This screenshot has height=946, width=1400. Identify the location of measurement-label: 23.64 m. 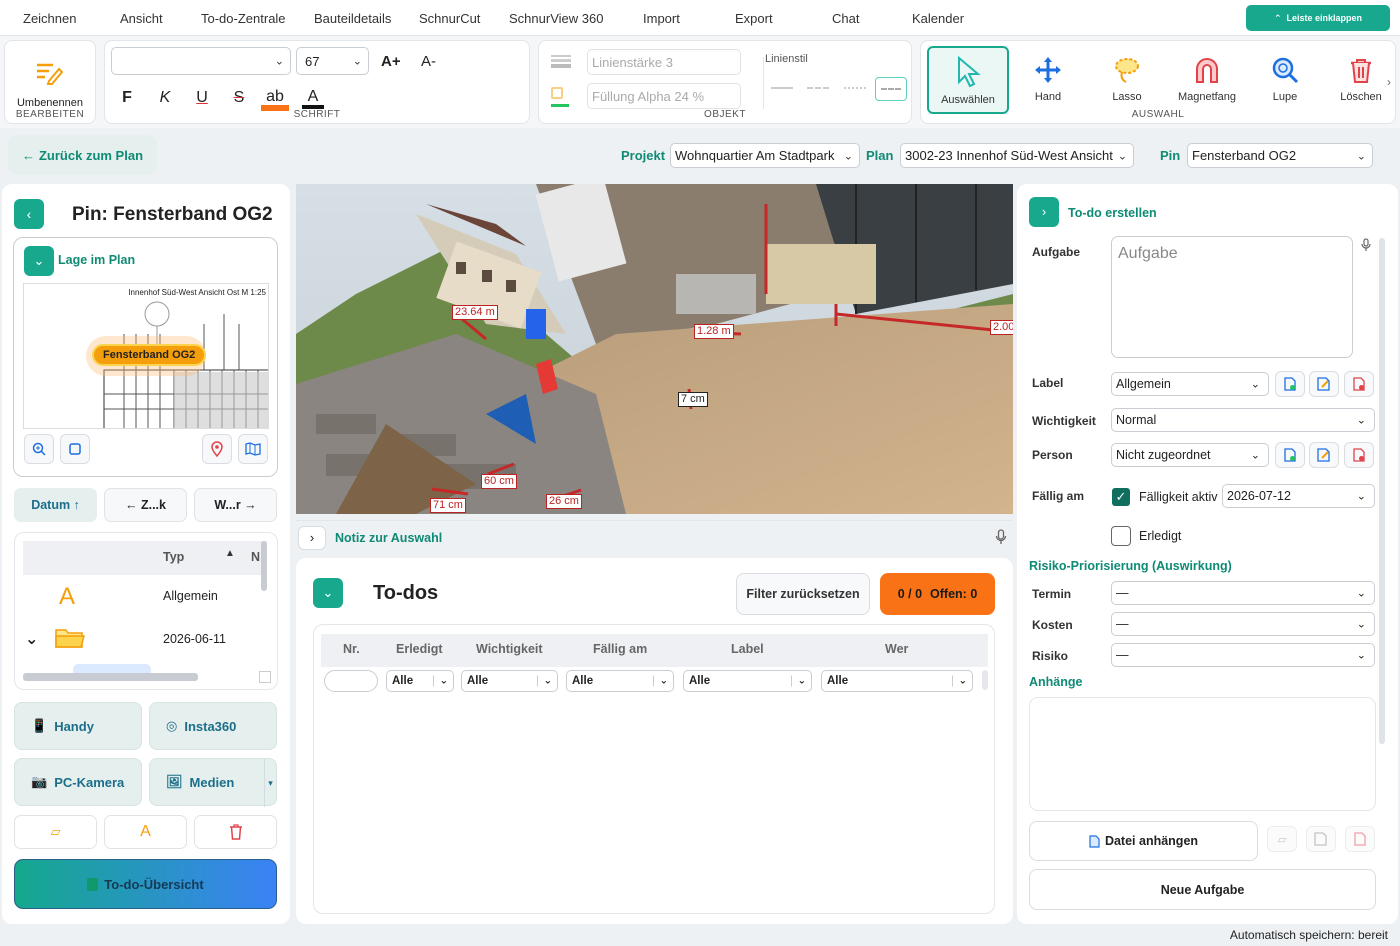
(475, 312).